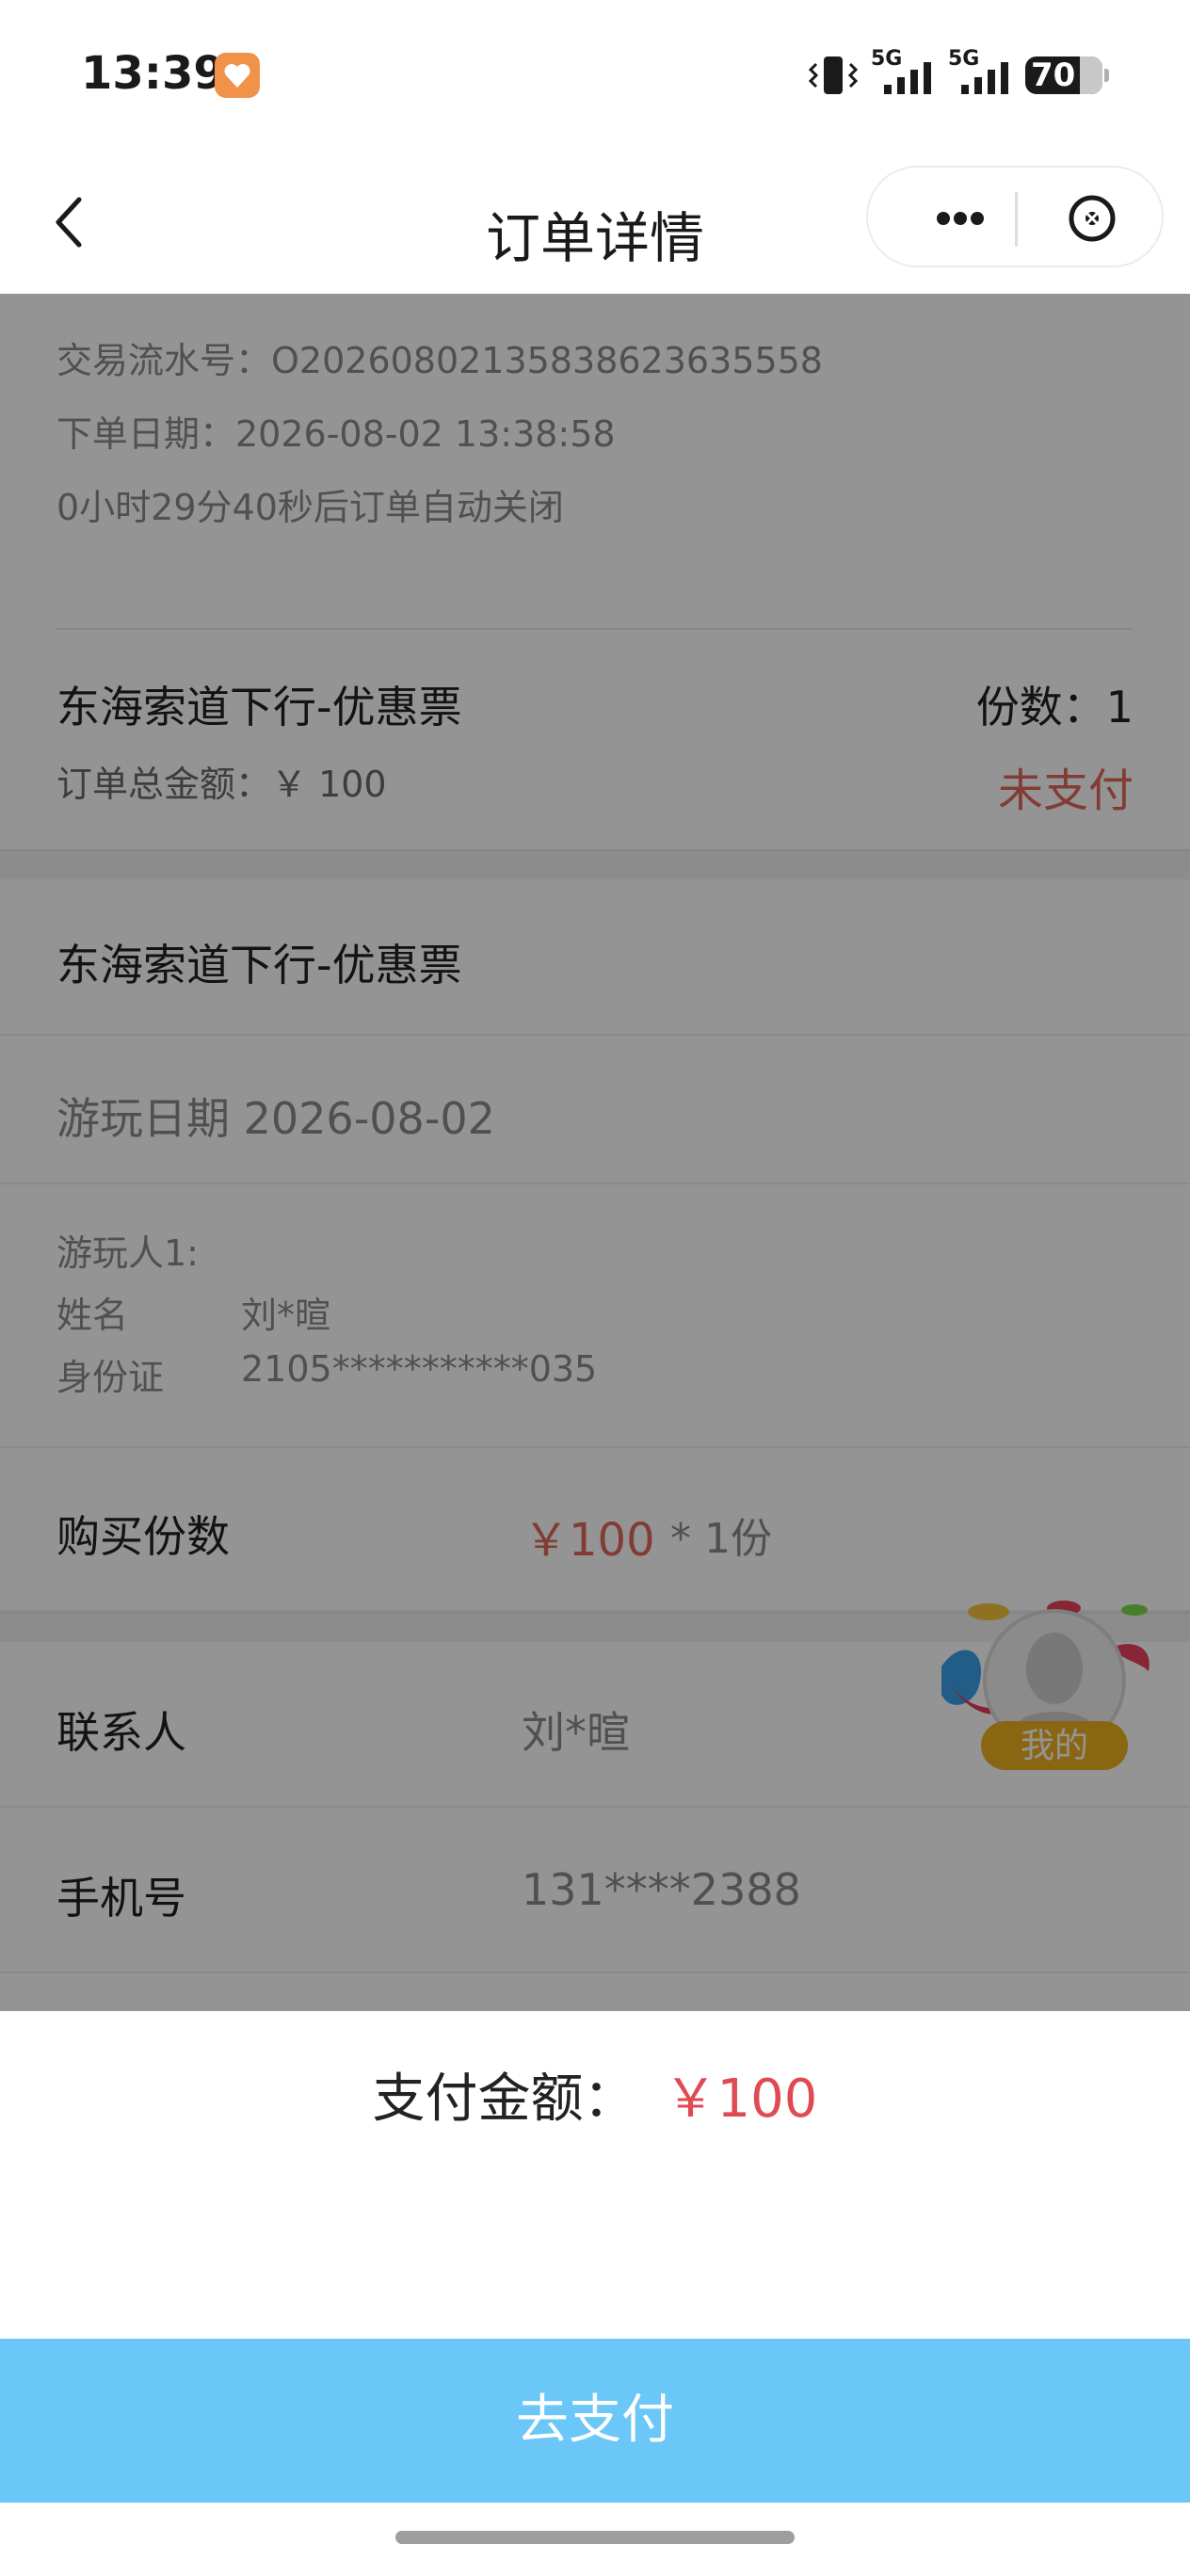 Image resolution: width=1190 pixels, height=2576 pixels. What do you see at coordinates (1106, 75) in the screenshot?
I see `battery-cap` at bounding box center [1106, 75].